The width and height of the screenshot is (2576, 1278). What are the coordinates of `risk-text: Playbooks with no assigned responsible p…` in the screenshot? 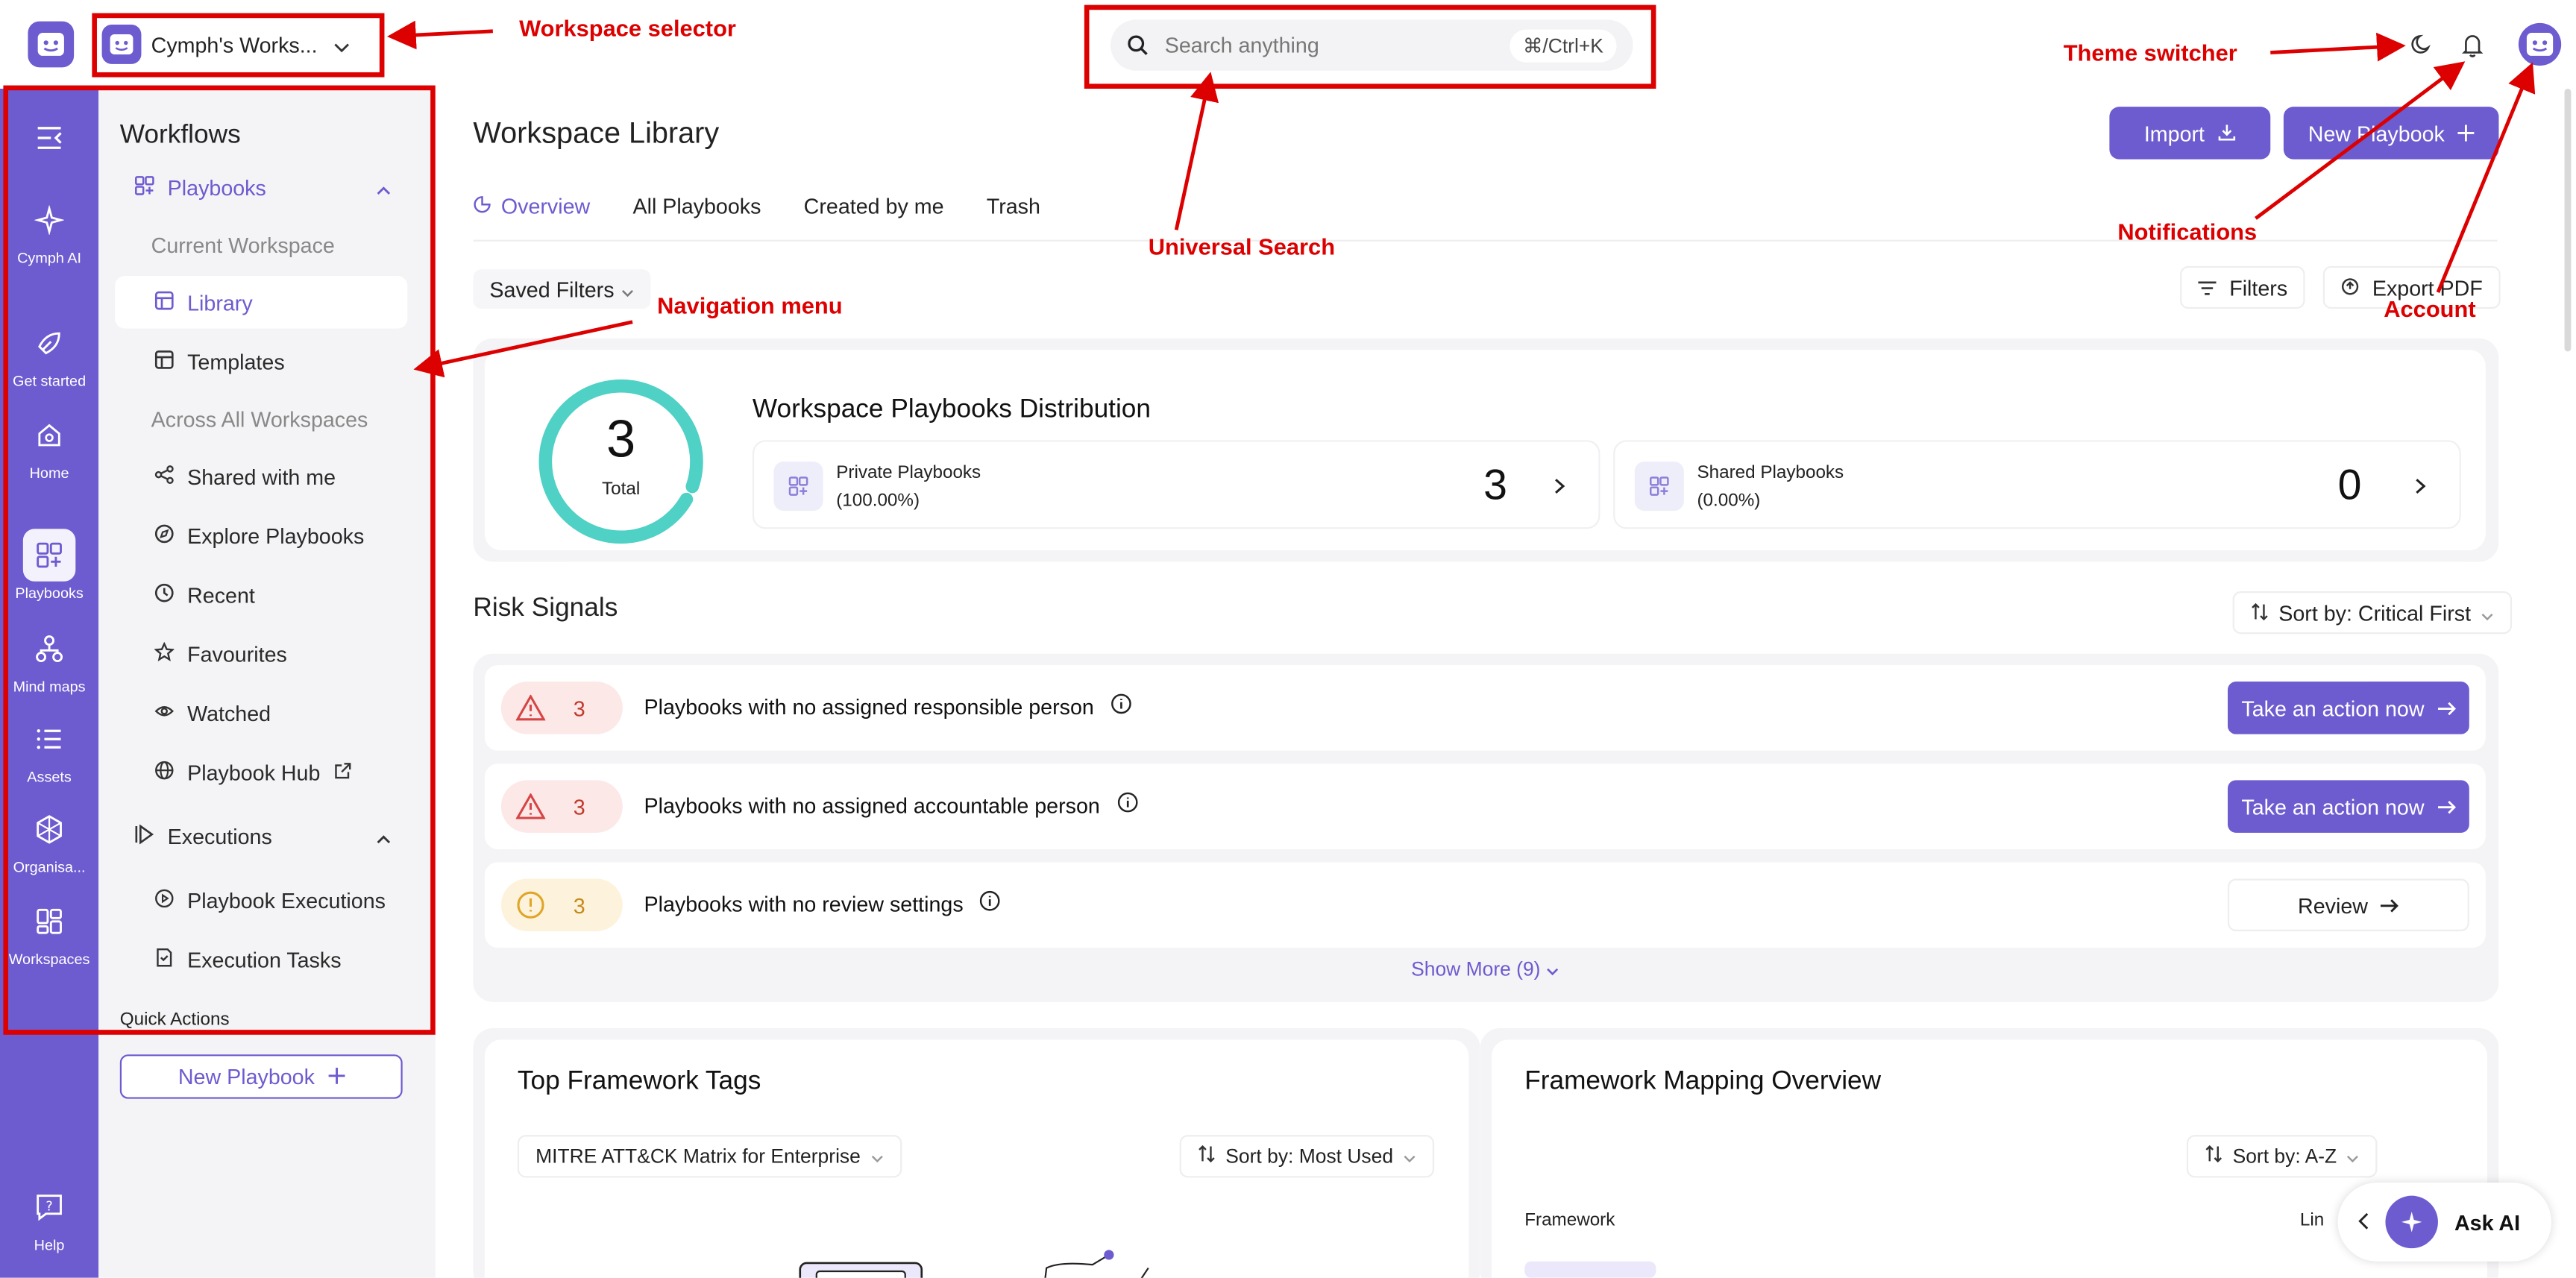 It's located at (869, 706).